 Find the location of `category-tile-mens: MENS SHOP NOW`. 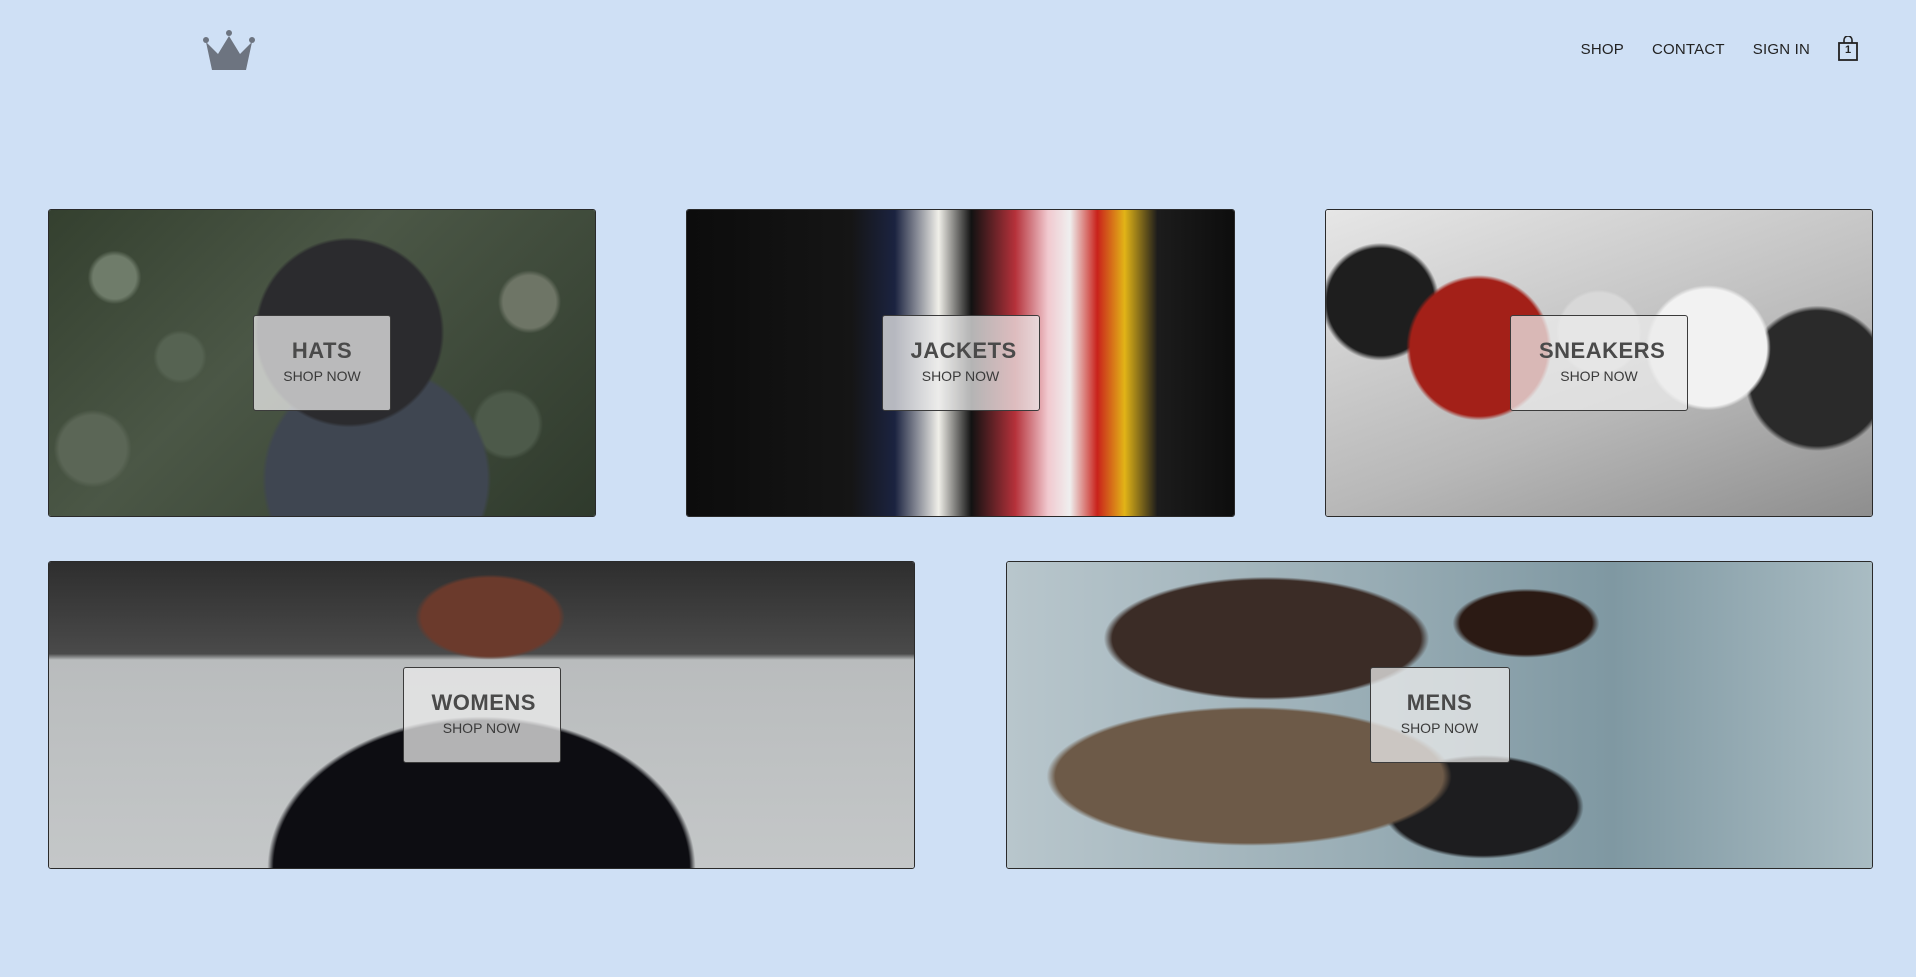

category-tile-mens: MENS SHOP NOW is located at coordinates (1439, 715).